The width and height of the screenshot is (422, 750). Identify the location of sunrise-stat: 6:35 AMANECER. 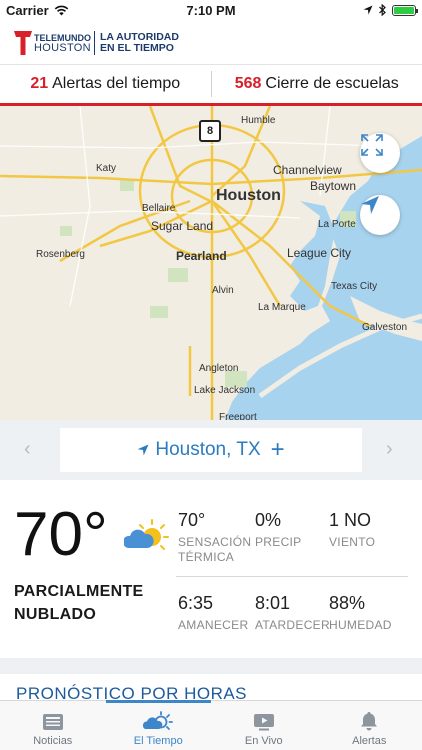
(213, 613).